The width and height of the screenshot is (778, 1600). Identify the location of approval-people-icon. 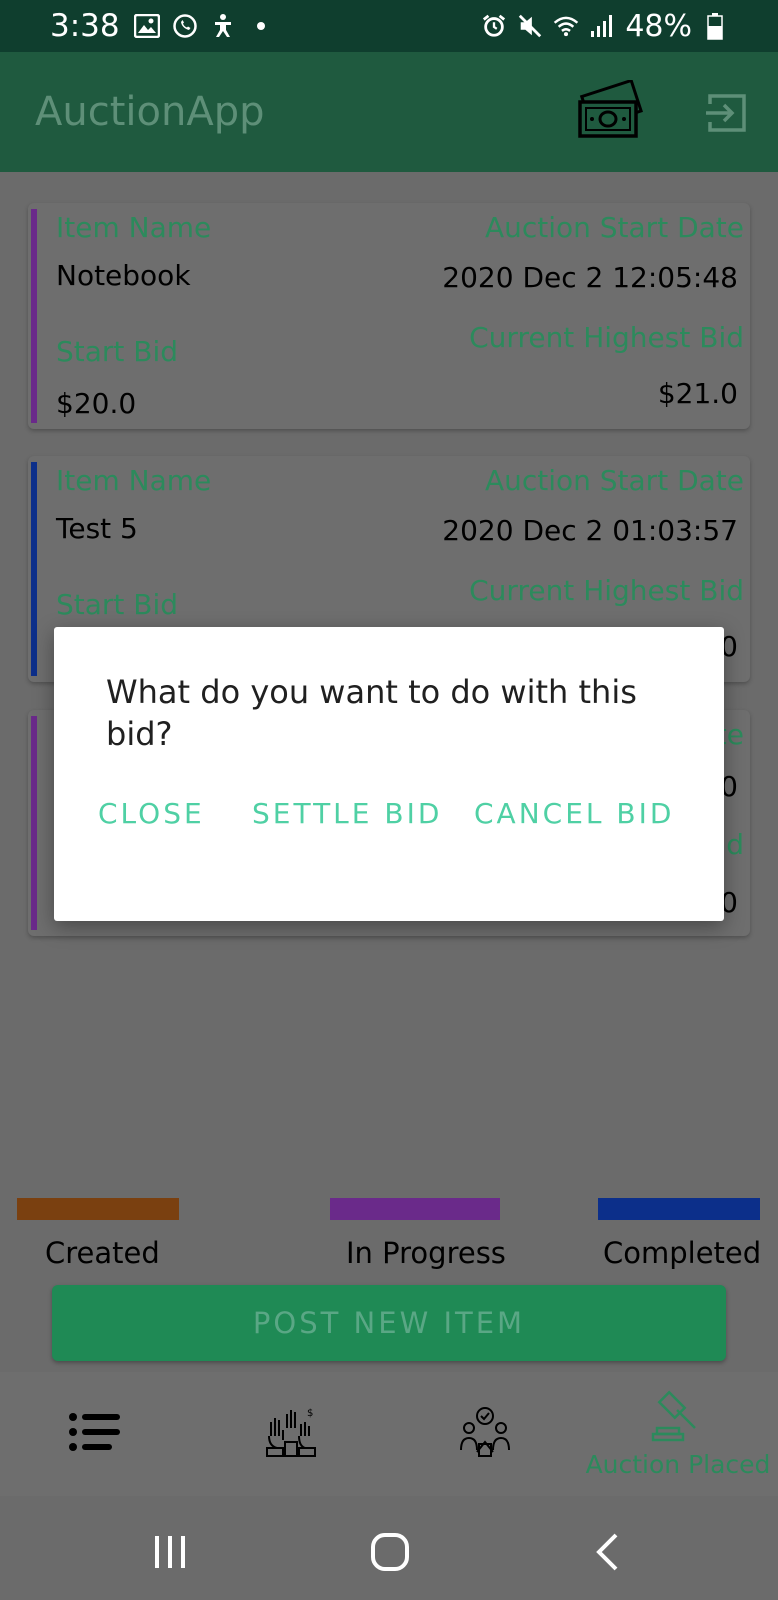
(485, 1434).